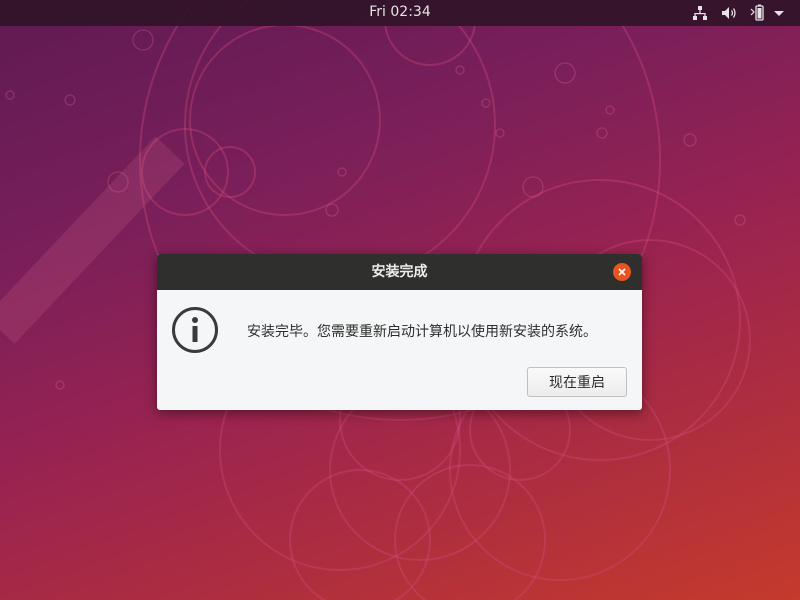  Describe the element at coordinates (779, 13) in the screenshot. I see `system-menu-arrow-icon` at that location.